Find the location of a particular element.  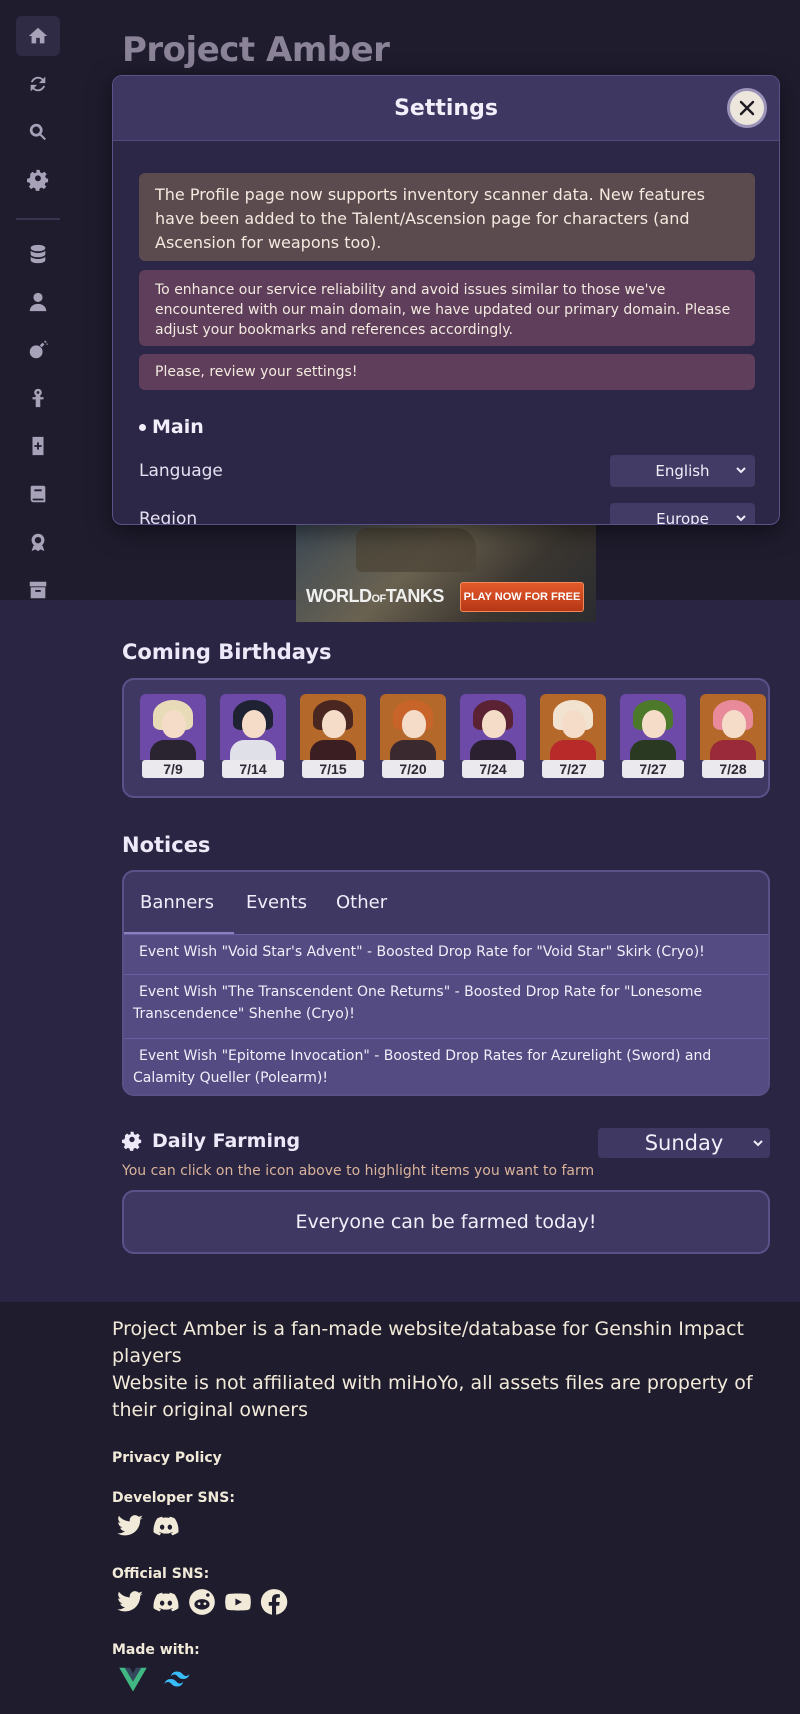

language-select: English is located at coordinates (682, 471).